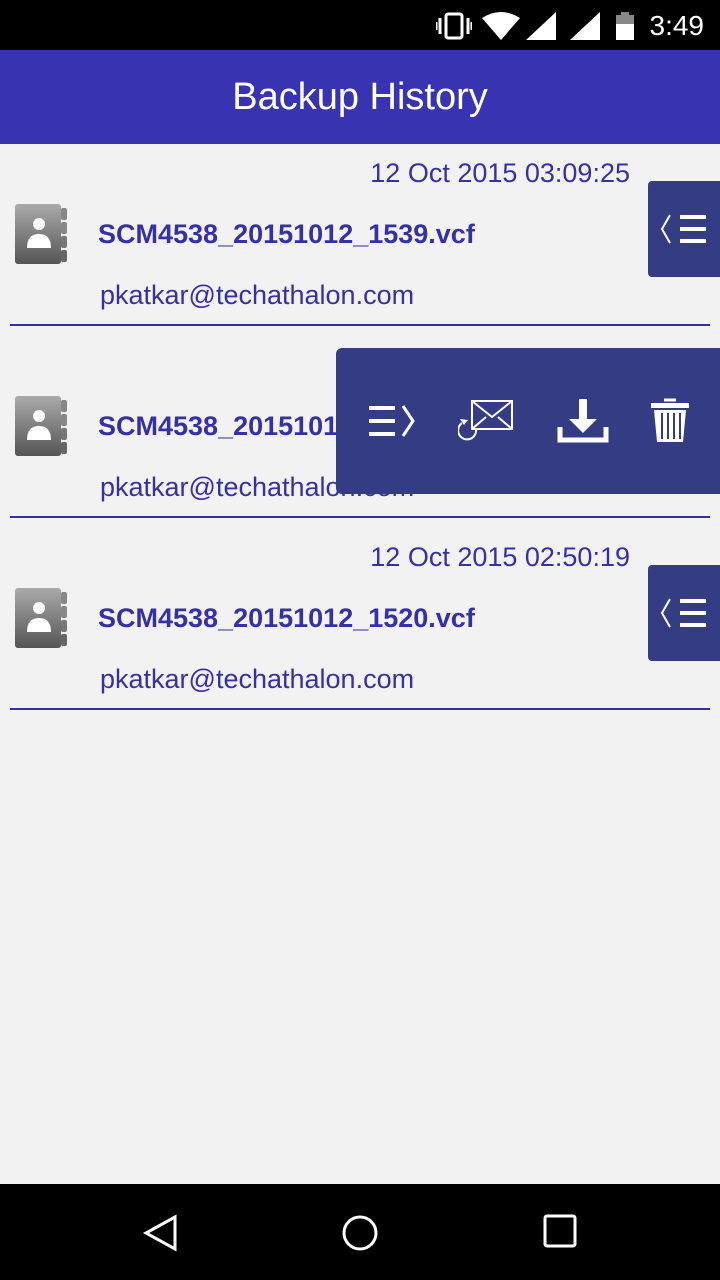 The width and height of the screenshot is (720, 1280). I want to click on navigation-bar, so click(360, 1232).